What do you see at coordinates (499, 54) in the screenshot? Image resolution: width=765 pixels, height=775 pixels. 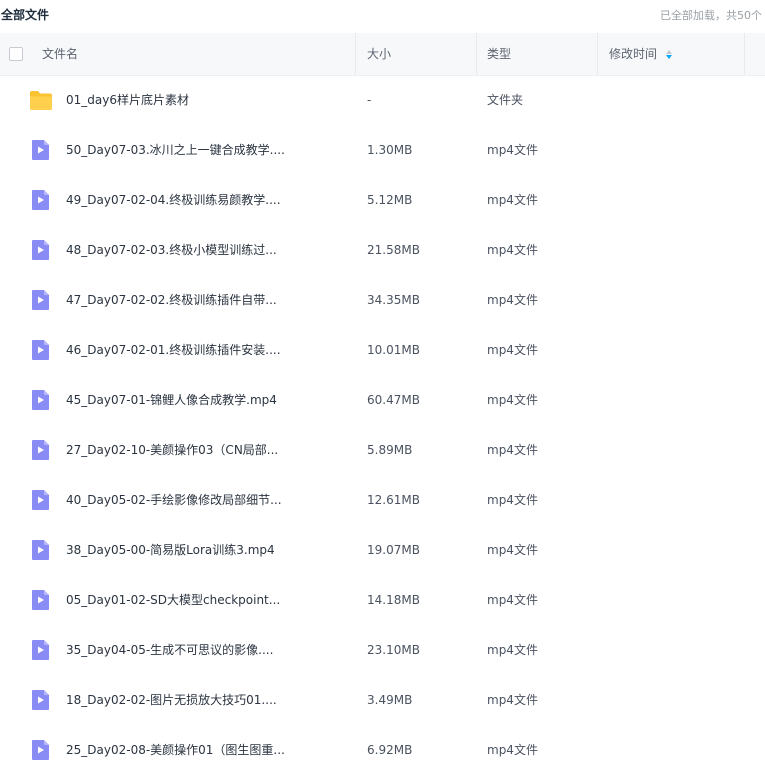 I see `column-header-type: 类型` at bounding box center [499, 54].